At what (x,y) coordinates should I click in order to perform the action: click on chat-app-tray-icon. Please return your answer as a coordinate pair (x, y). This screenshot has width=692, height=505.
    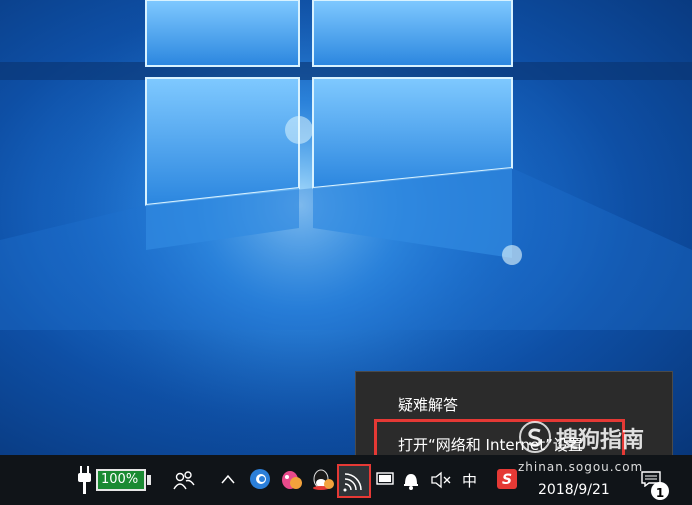
    Looking at the image, I should click on (292, 479).